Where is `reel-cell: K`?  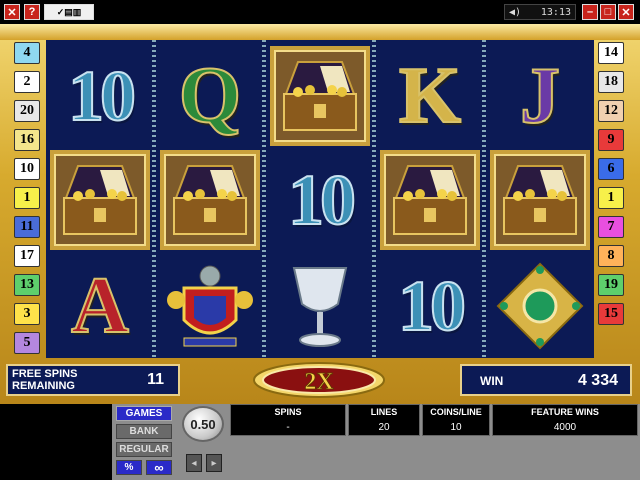
reel-cell: K is located at coordinates (430, 96).